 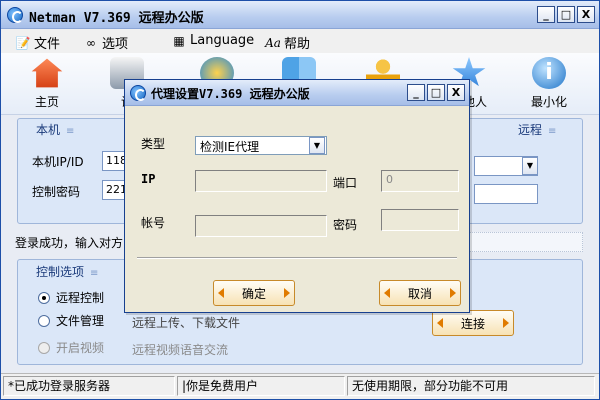 I want to click on video-description: 远程视频语音交流, so click(x=180, y=350).